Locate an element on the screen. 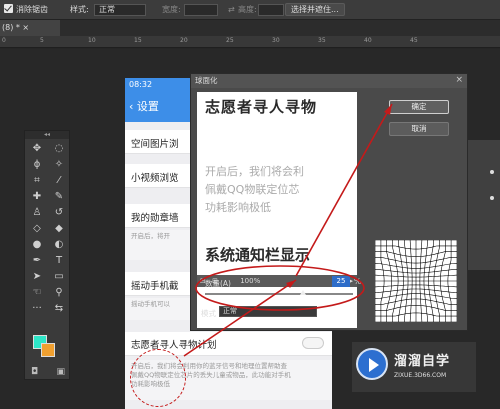 The width and height of the screenshot is (500, 409). preview-heading-2: 系统通知栏显示 is located at coordinates (258, 255).